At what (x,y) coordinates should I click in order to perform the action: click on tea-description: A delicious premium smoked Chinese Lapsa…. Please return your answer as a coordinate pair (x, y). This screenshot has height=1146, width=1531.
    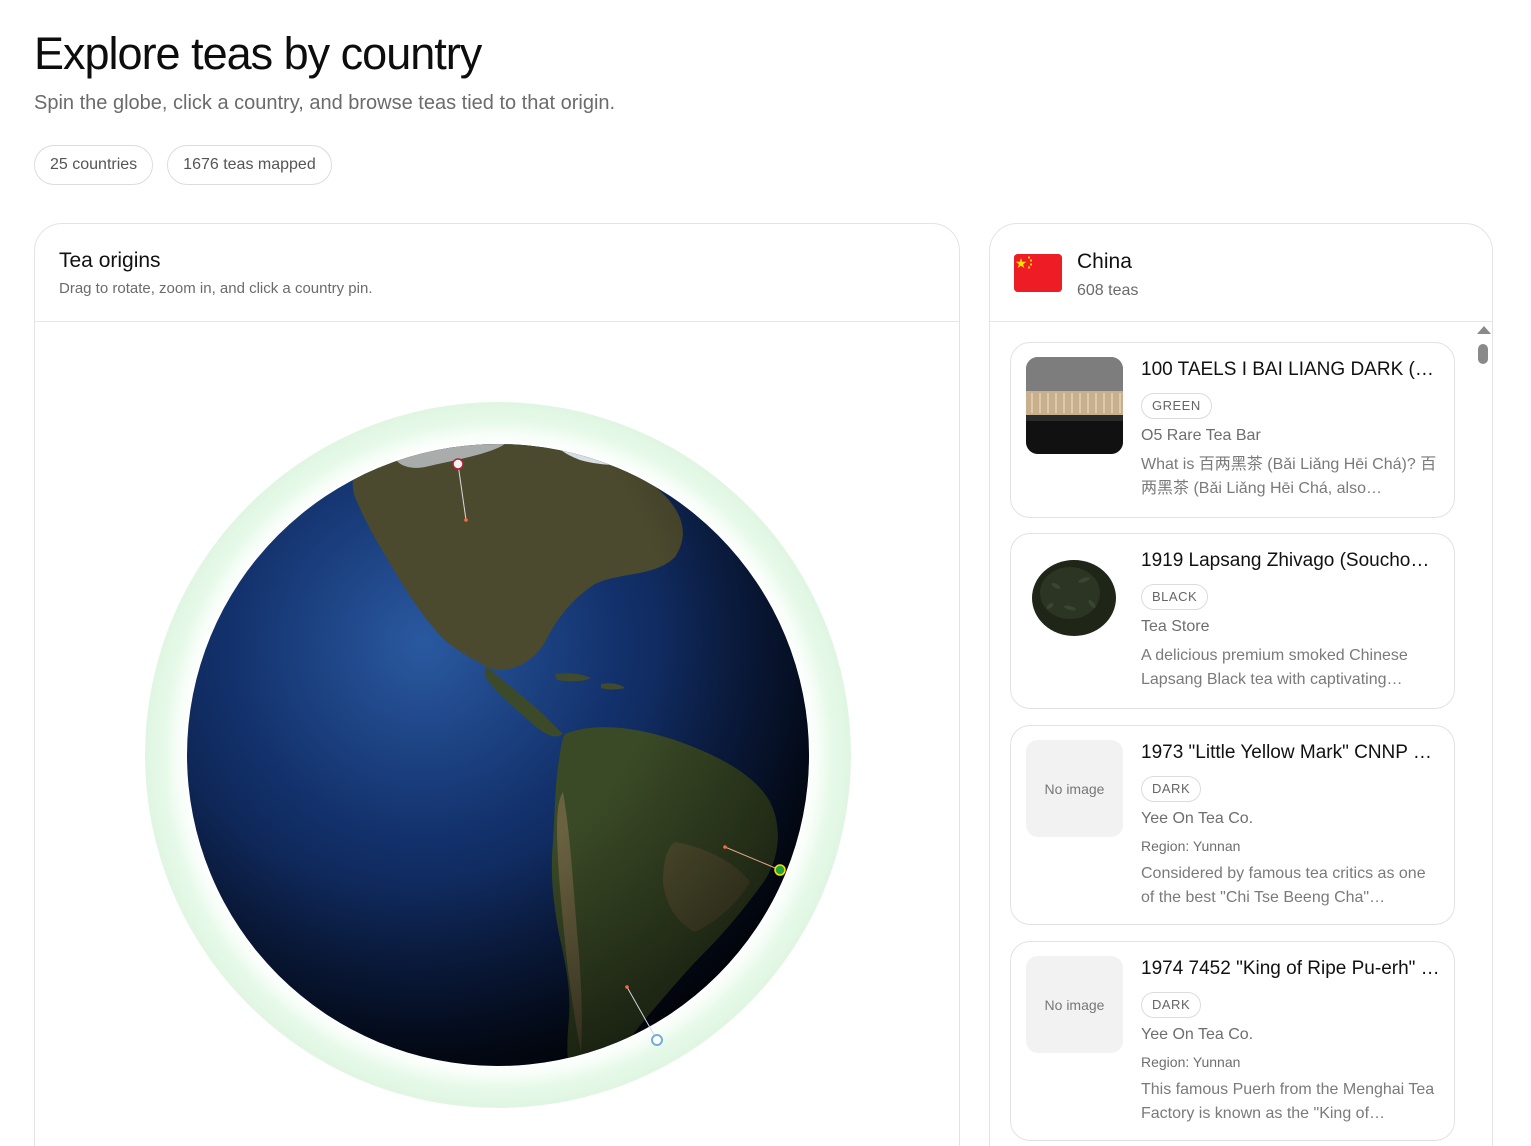
    Looking at the image, I should click on (1274, 667).